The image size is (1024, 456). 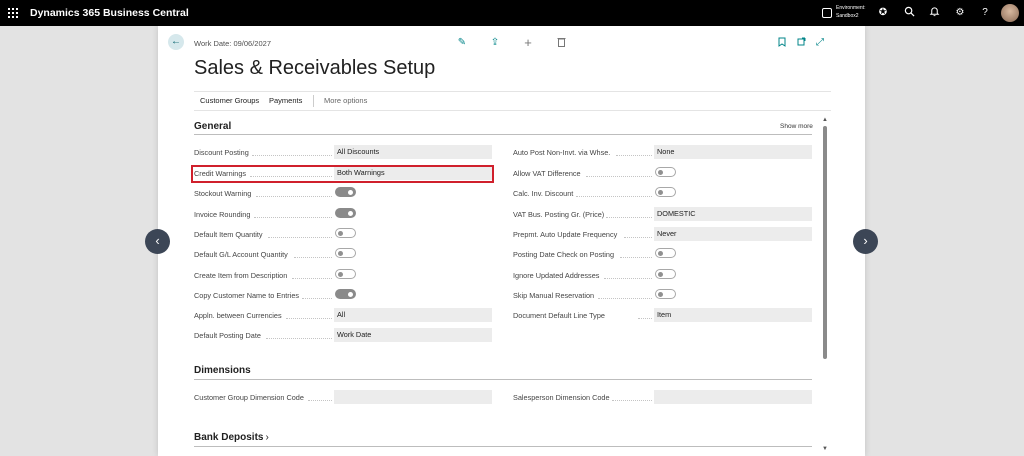 What do you see at coordinates (413, 152) in the screenshot?
I see `field-discount-posting: All Discounts` at bounding box center [413, 152].